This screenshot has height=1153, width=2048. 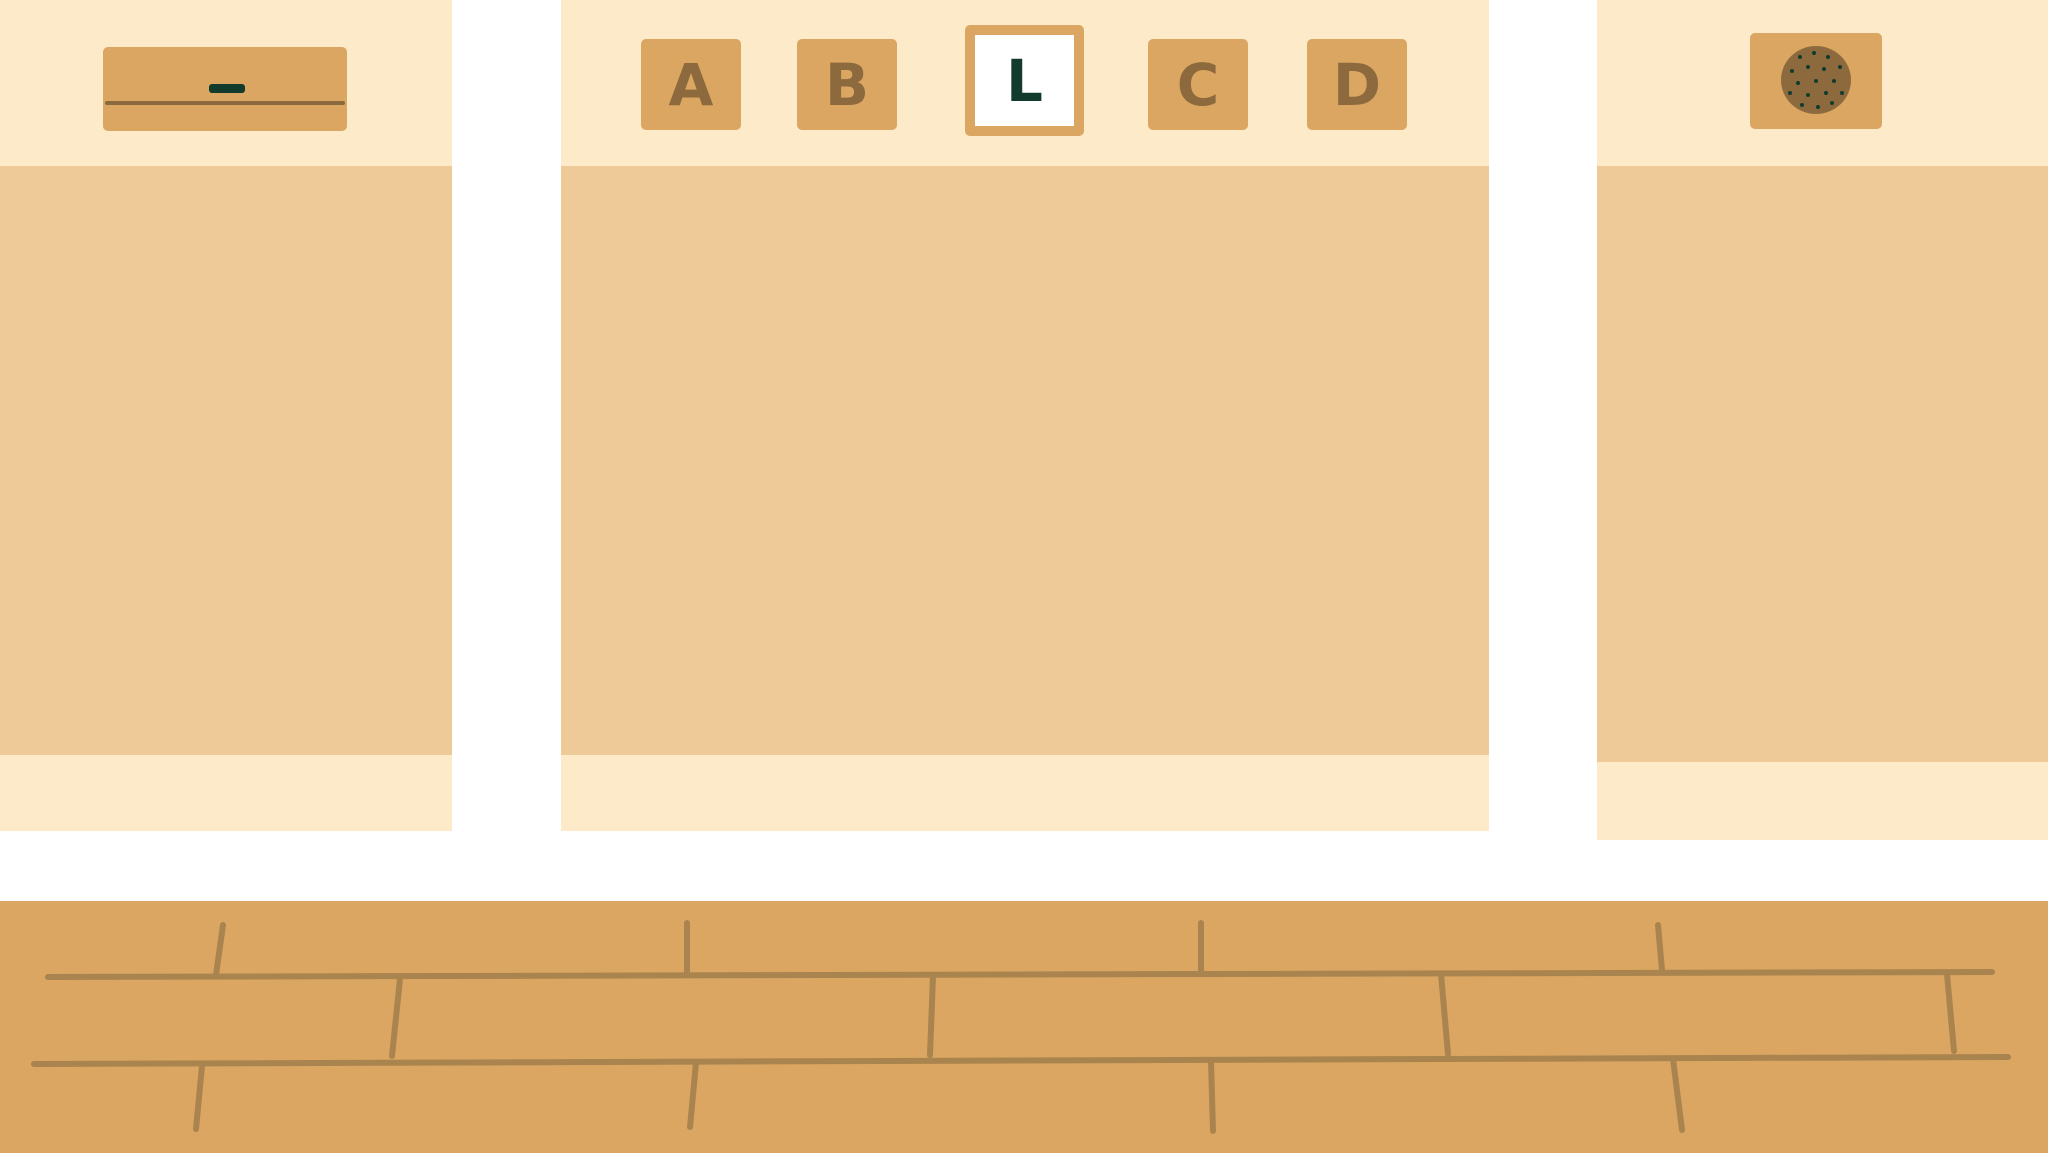 I want to click on minus-button, so click(x=225, y=89).